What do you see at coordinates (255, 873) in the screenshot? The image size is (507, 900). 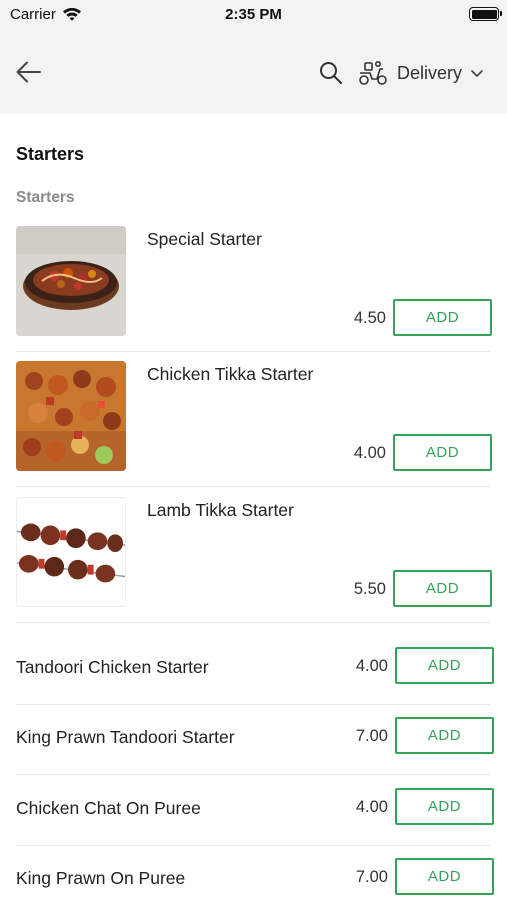 I see `menu-item: King Prawn On Puree 7.00 ADD` at bounding box center [255, 873].